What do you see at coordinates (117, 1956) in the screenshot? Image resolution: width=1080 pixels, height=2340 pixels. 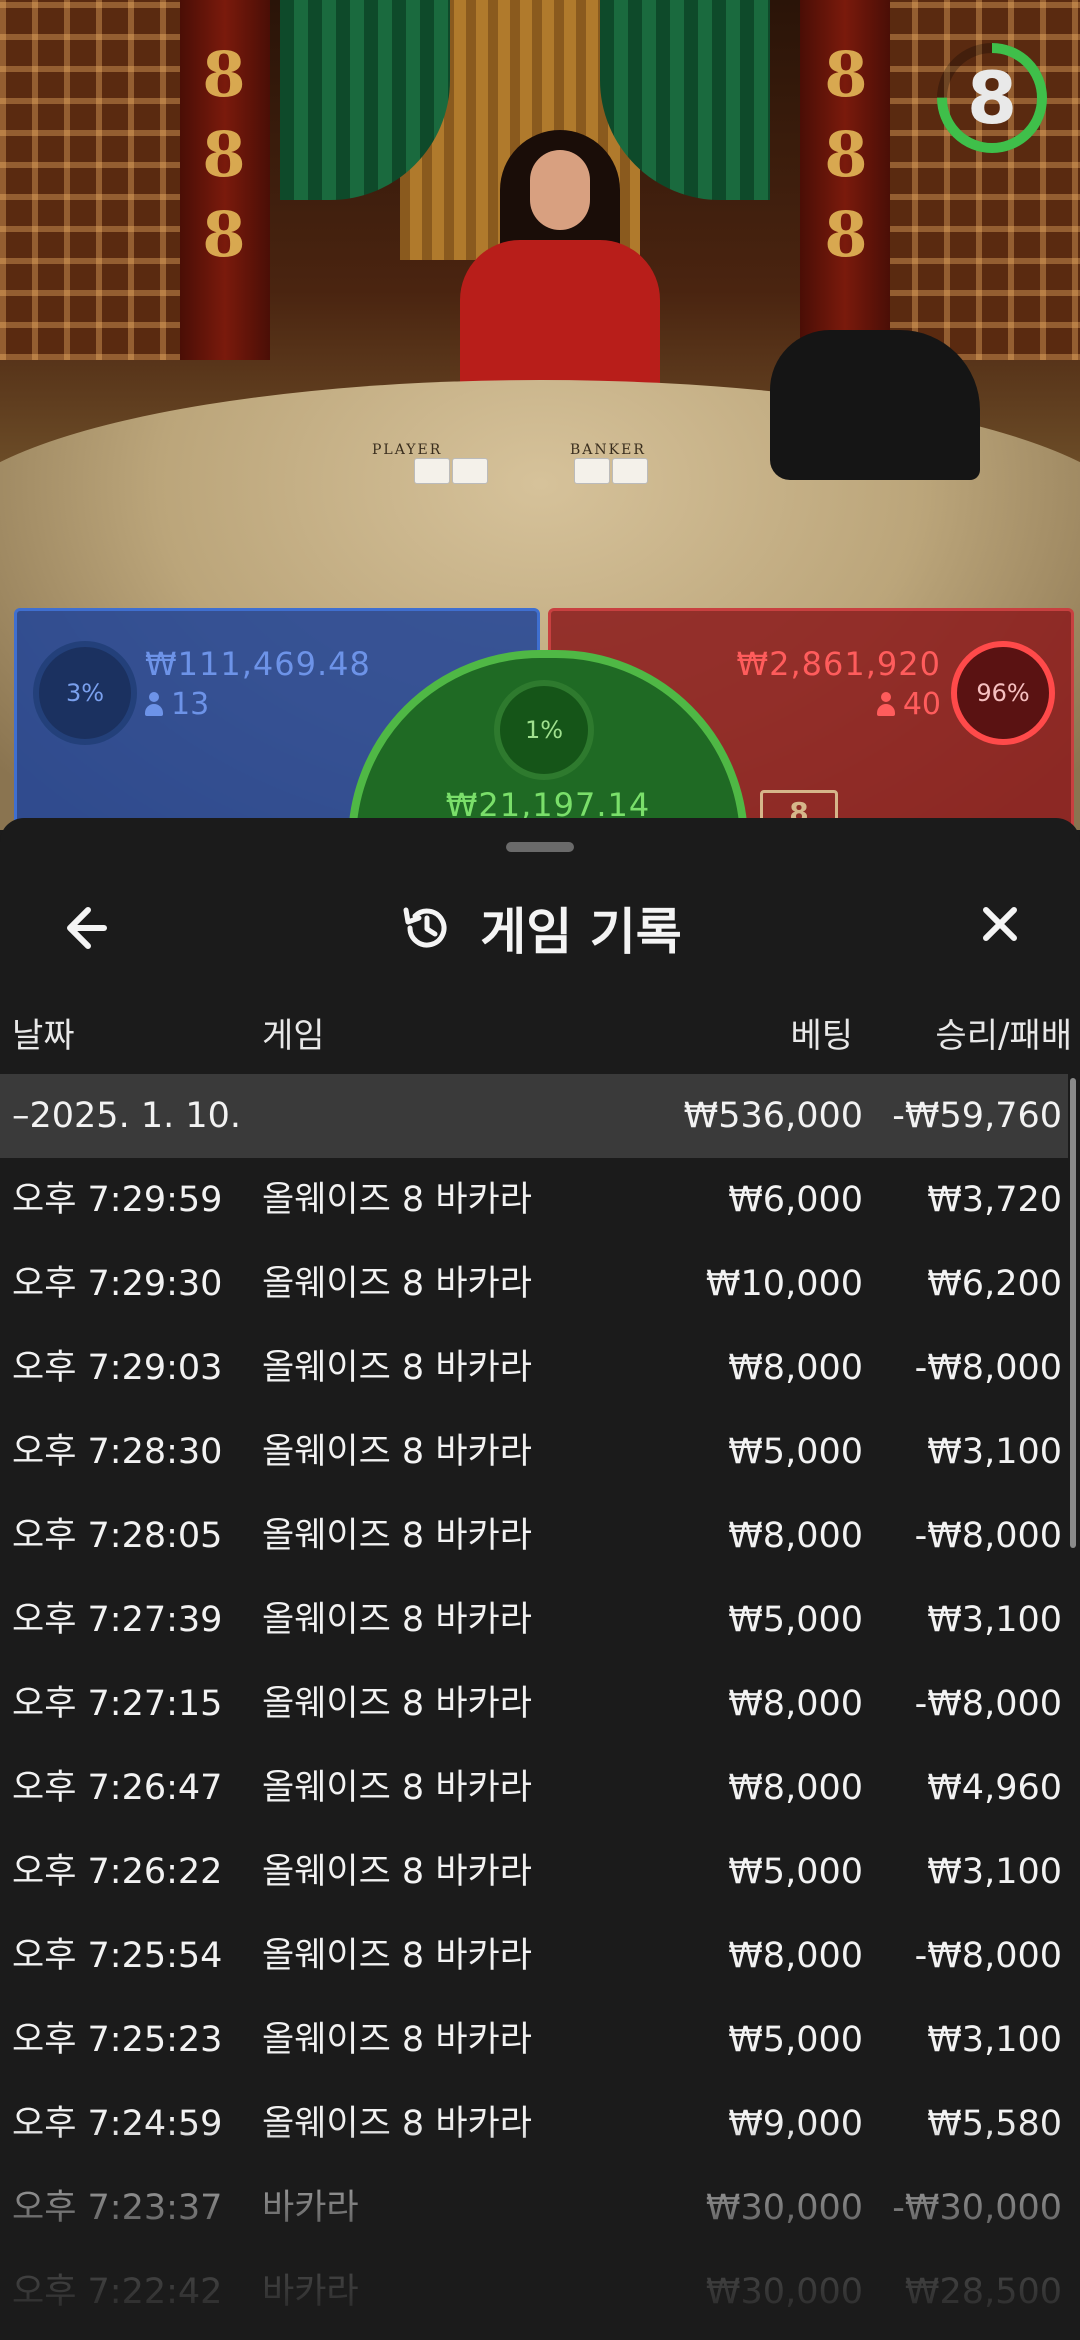 I see `row-time: 오후 7:25:54` at bounding box center [117, 1956].